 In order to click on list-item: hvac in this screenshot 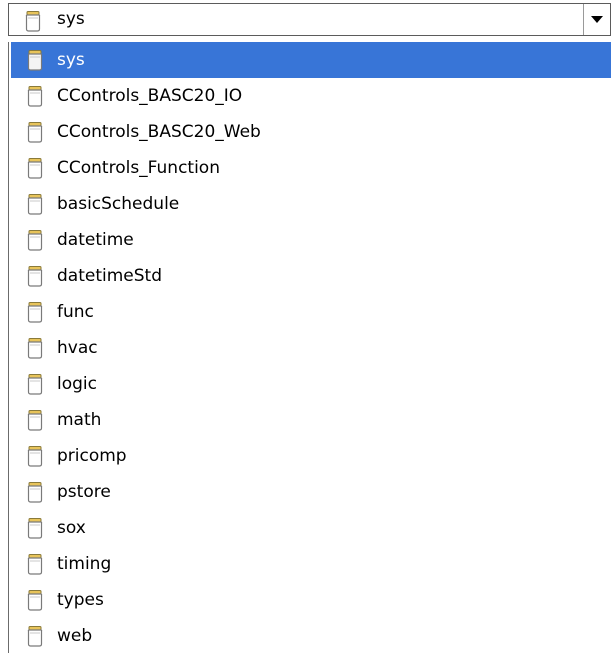, I will do `click(311, 348)`.